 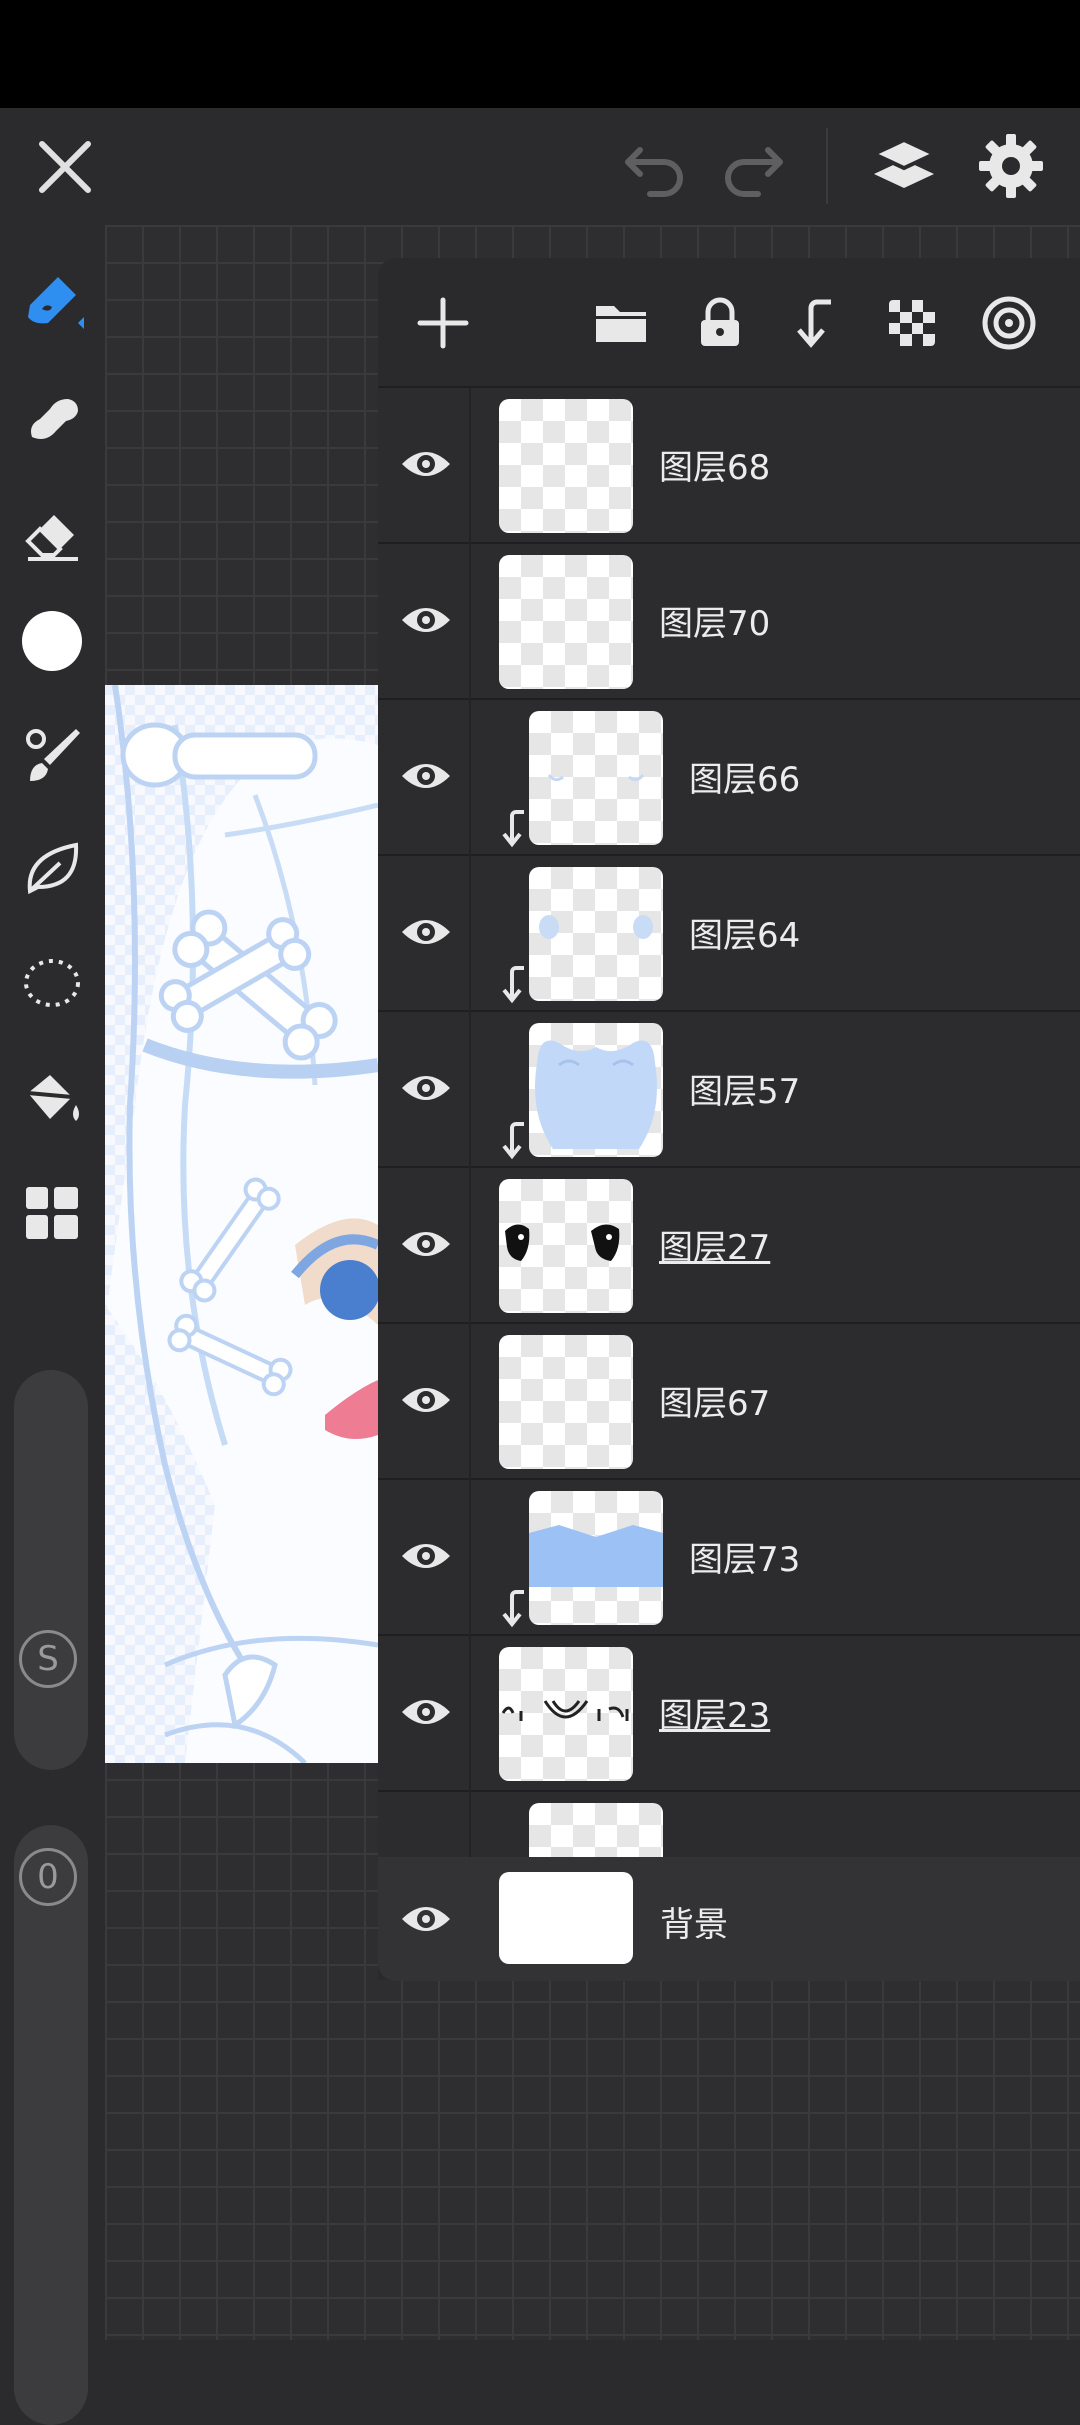 I want to click on toolbar-divider, so click(x=827, y=166).